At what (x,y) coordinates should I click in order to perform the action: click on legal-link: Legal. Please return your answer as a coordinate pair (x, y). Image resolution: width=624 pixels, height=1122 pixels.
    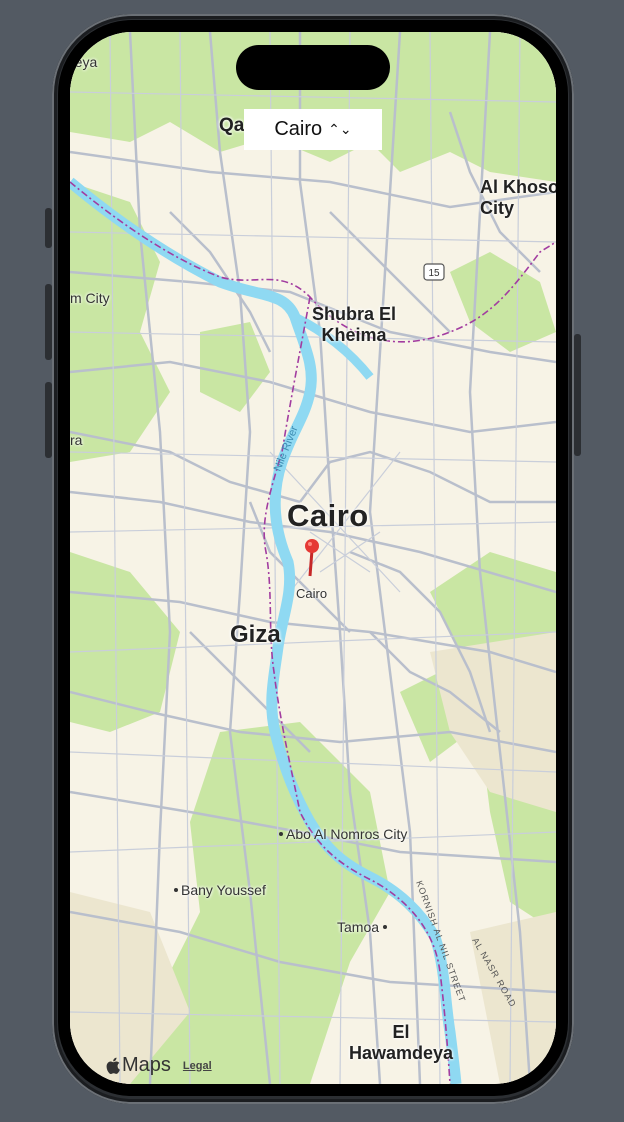
    Looking at the image, I should click on (197, 1066).